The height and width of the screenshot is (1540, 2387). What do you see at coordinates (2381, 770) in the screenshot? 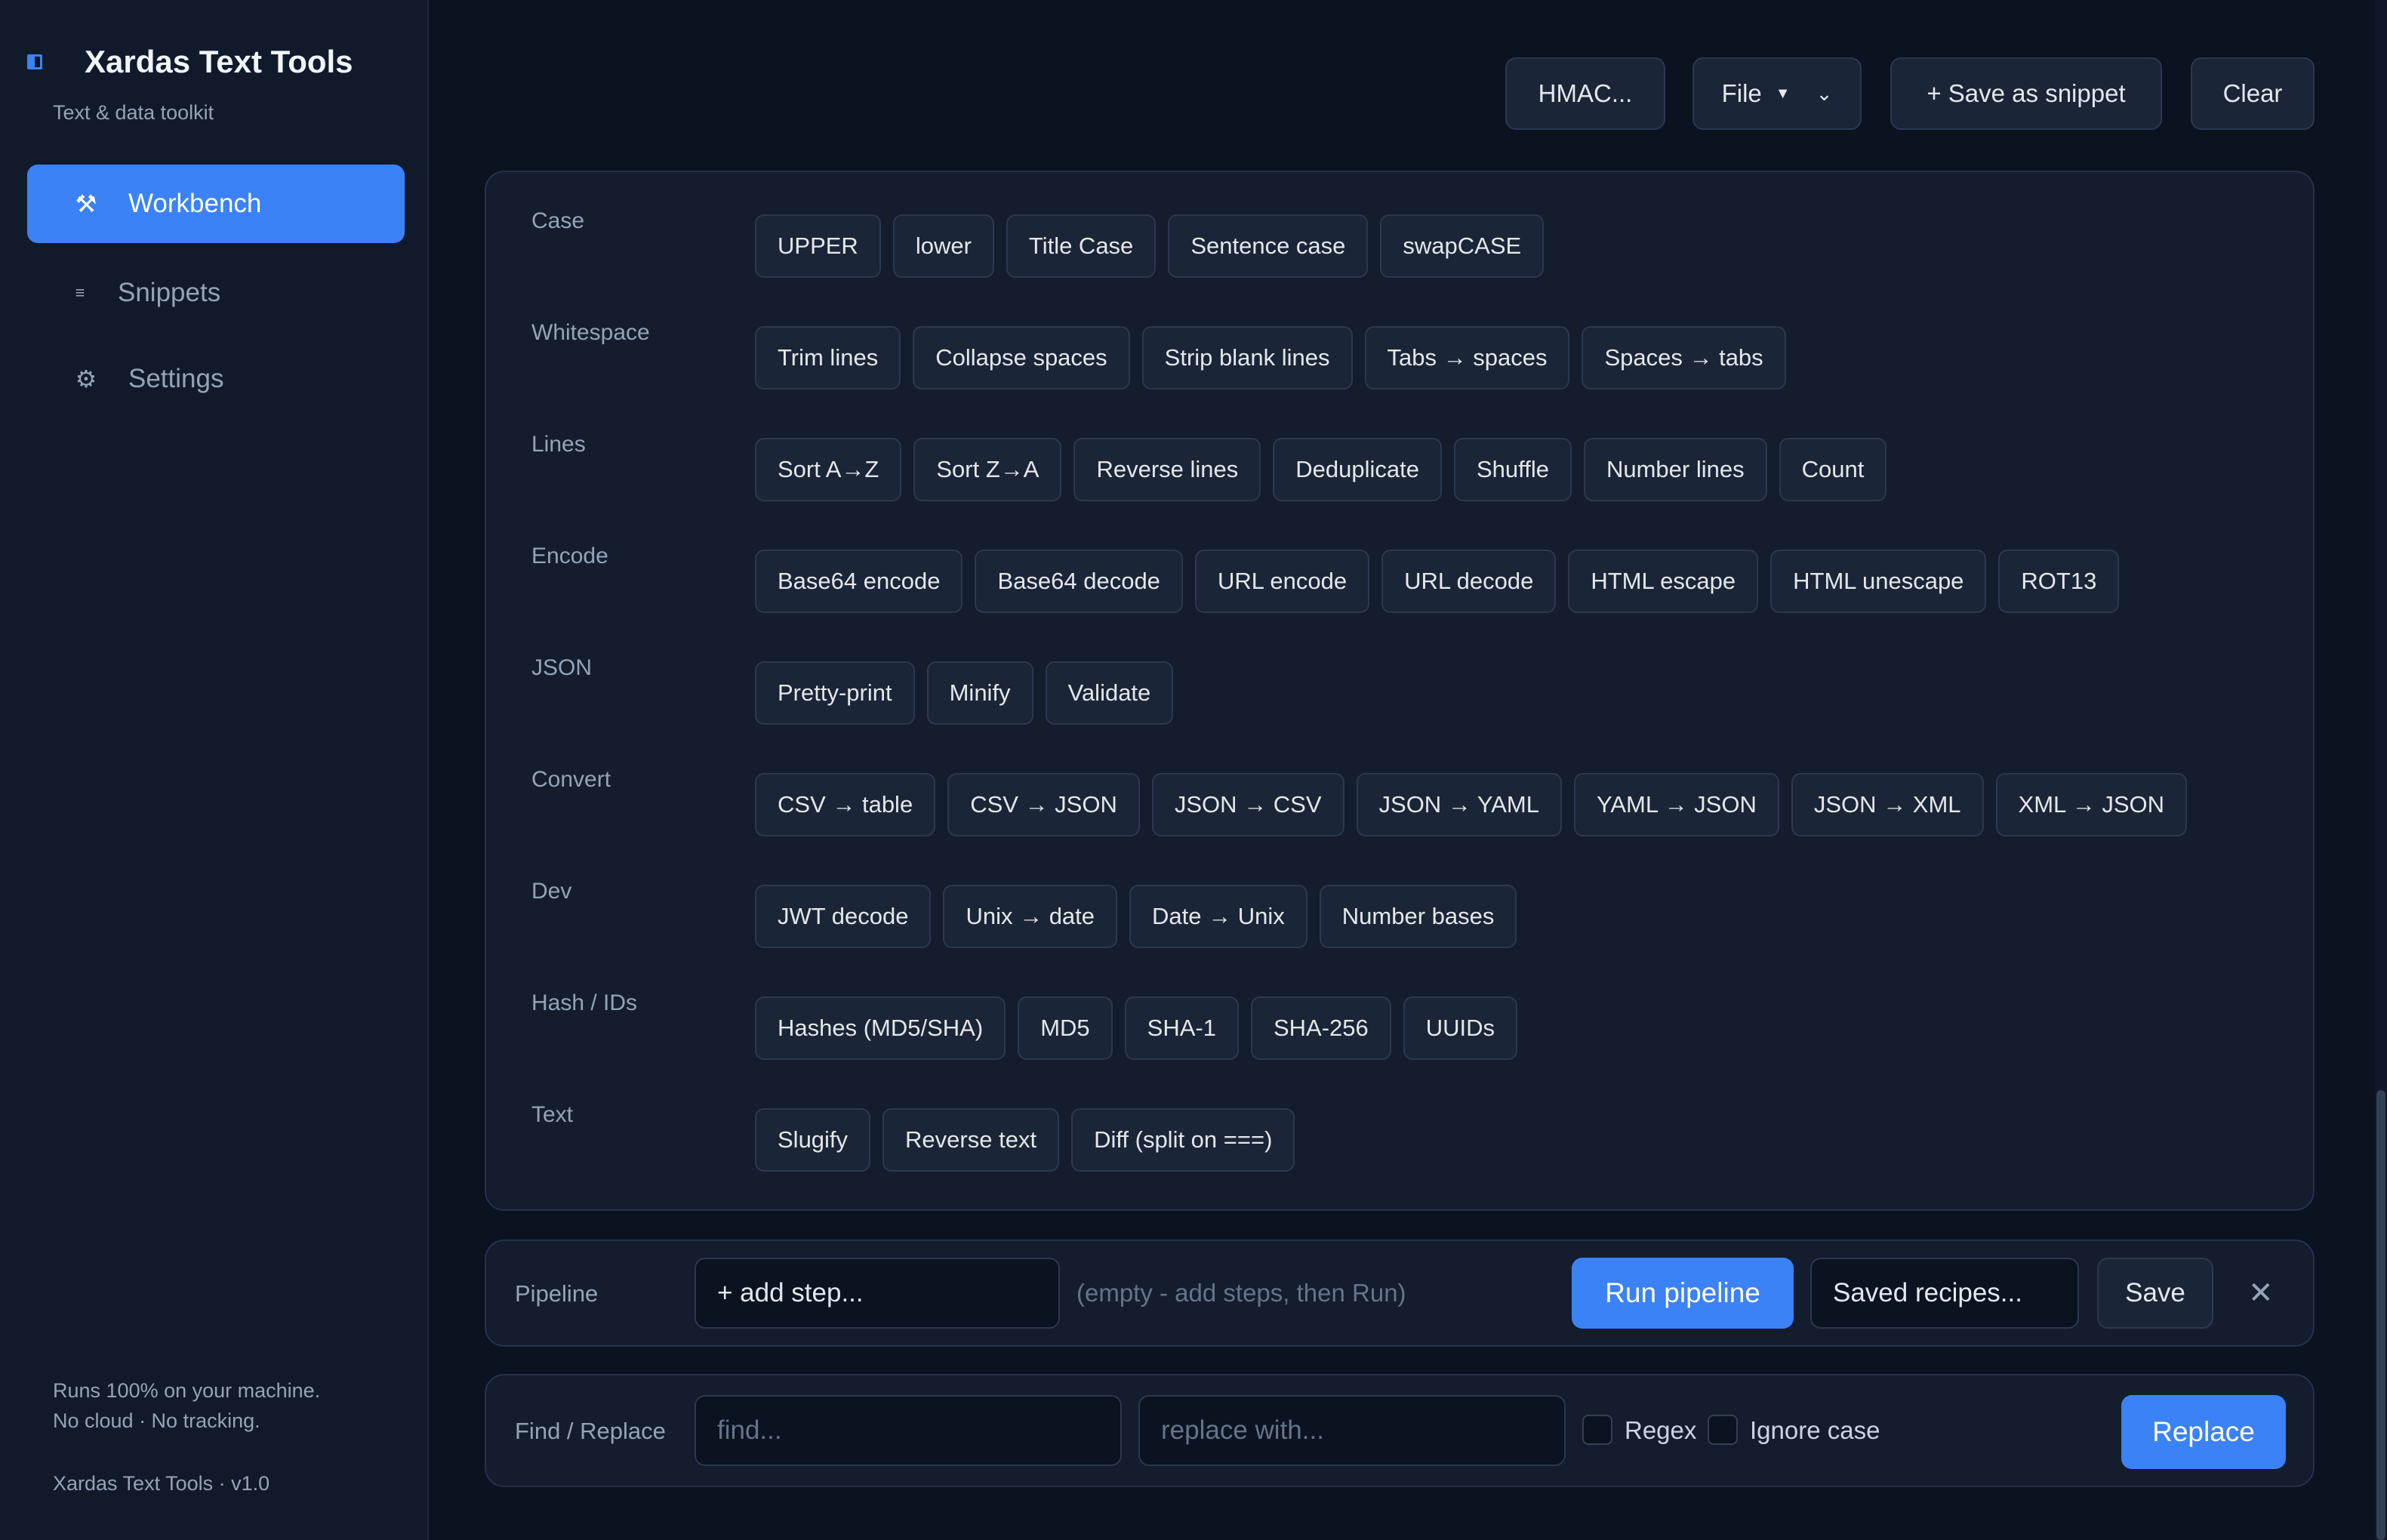
I see `scrollbar` at bounding box center [2381, 770].